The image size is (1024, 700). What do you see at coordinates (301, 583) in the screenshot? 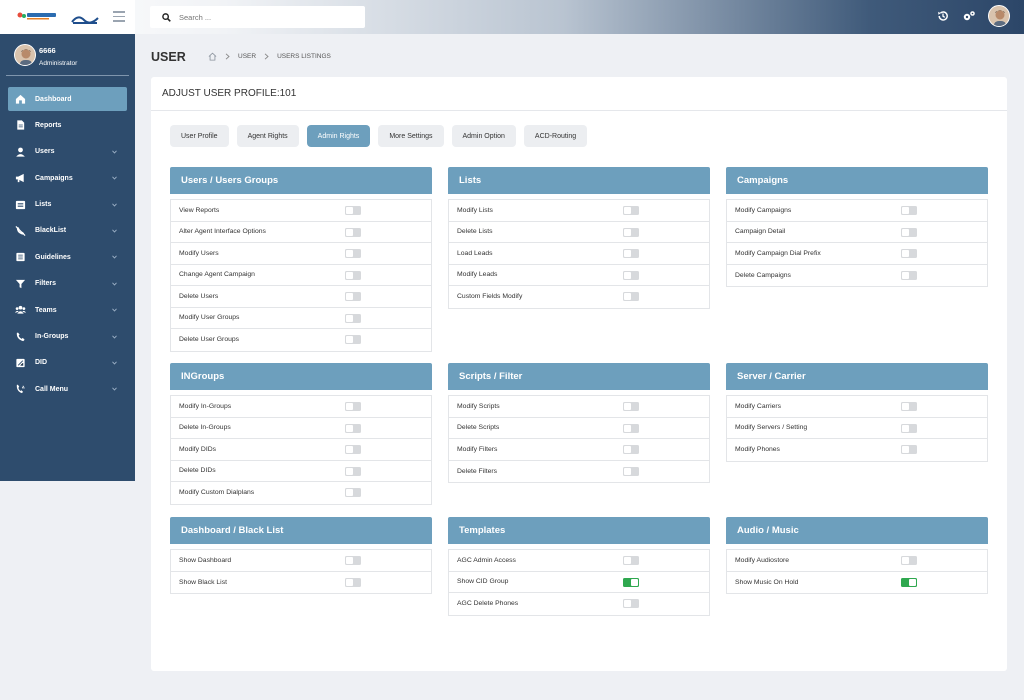
I see `permission-row: Show Black List` at bounding box center [301, 583].